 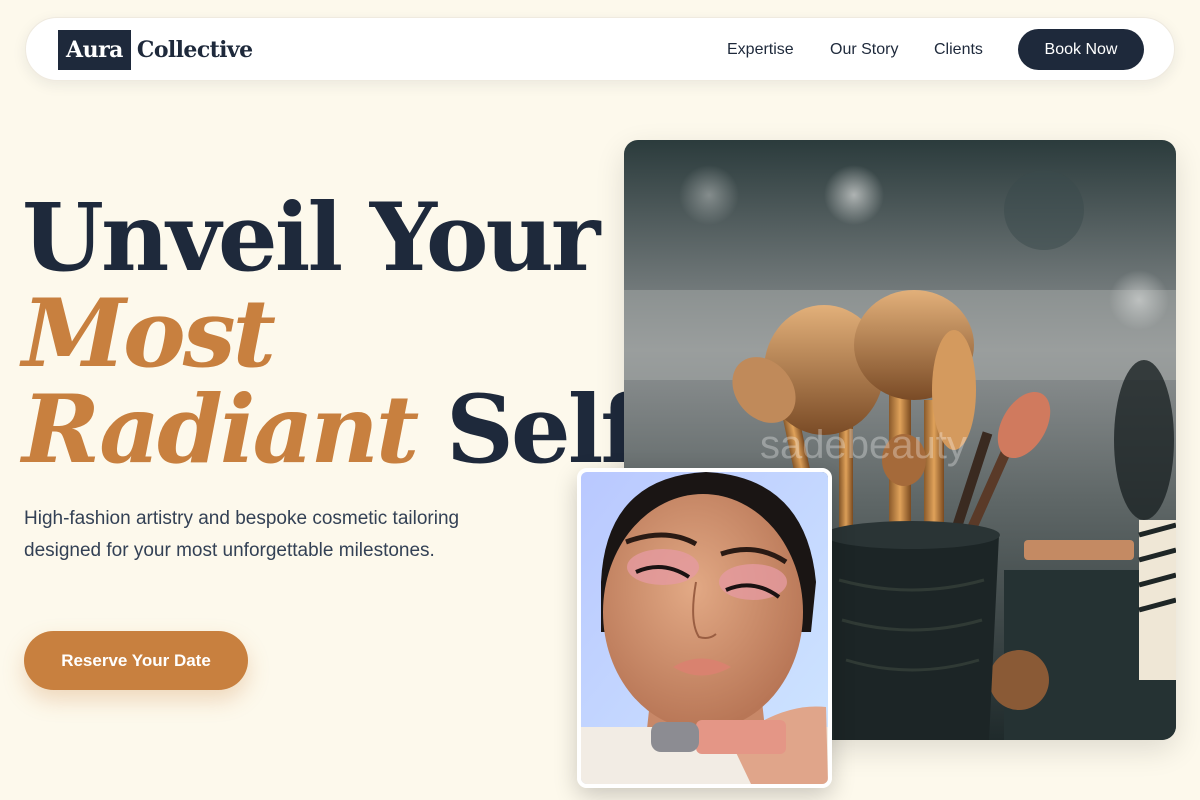 I want to click on nav-link-expertise: Expertise, so click(x=760, y=50).